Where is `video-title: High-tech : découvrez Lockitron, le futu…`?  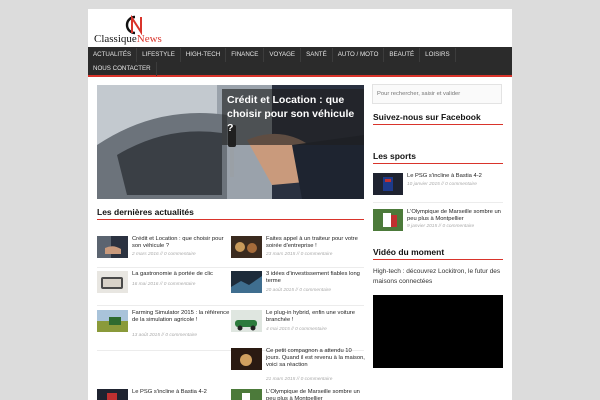
video-title: High-tech : découvrez Lockitron, le futu… is located at coordinates (439, 277).